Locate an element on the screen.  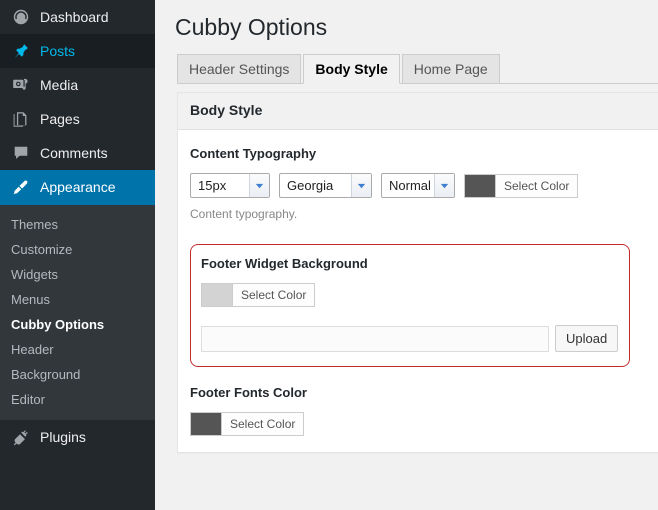
sidebar-item-dashboard: Dashboard is located at coordinates (77, 17).